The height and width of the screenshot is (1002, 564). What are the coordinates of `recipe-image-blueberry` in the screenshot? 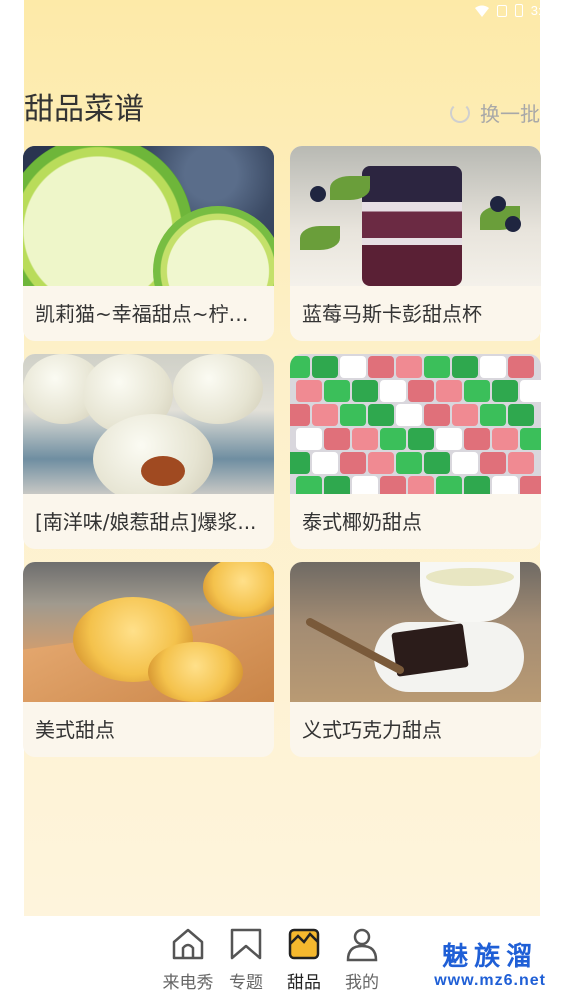 It's located at (415, 216).